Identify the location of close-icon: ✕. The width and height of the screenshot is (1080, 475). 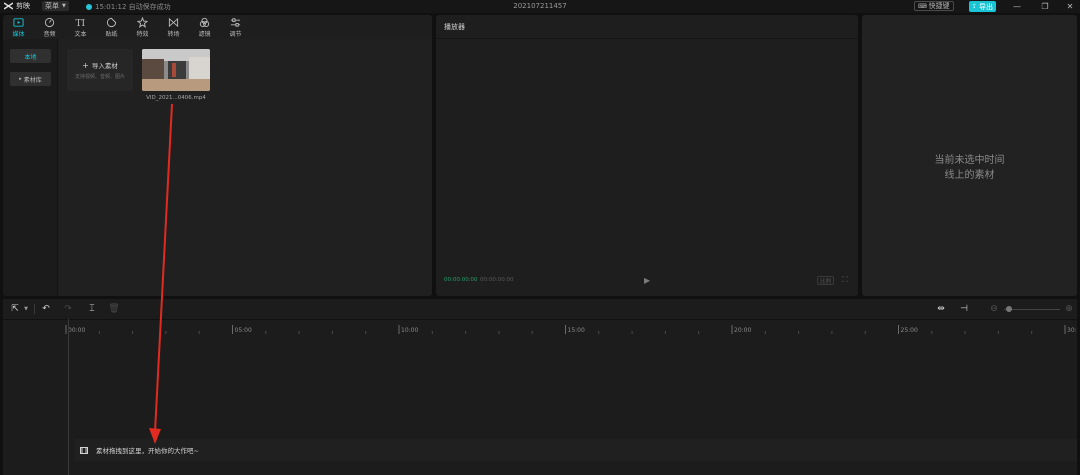
(1070, 6).